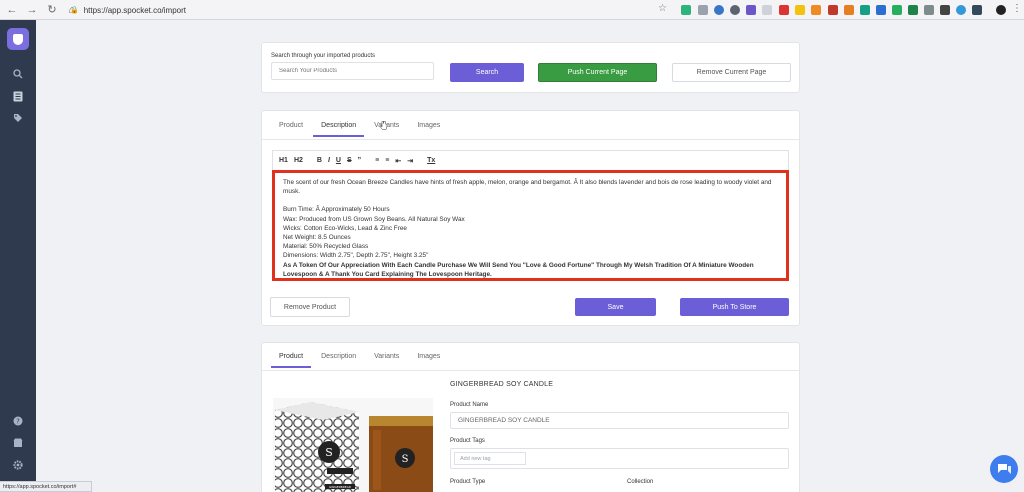  What do you see at coordinates (74, 10) in the screenshot?
I see `lock-icon: 🔒` at bounding box center [74, 10].